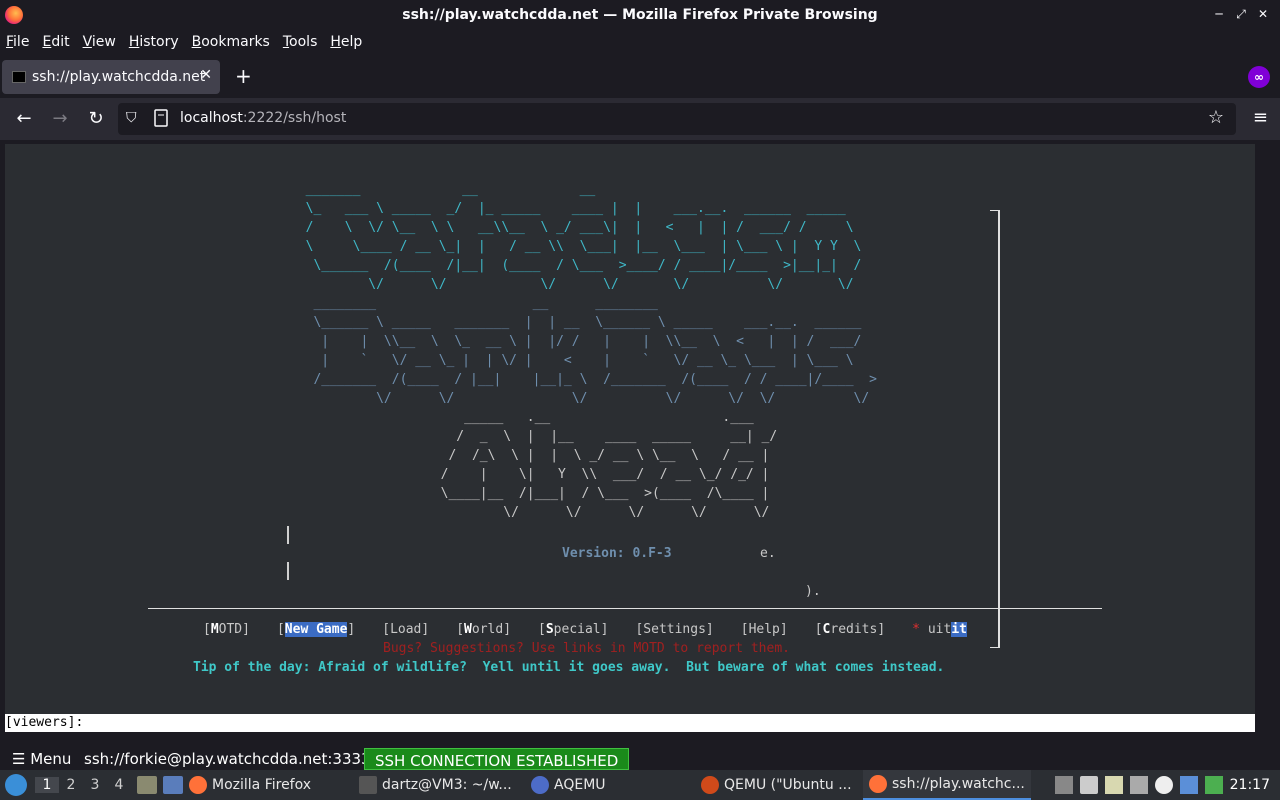 The height and width of the screenshot is (800, 1280). What do you see at coordinates (96, 119) in the screenshot?
I see `reload-icon: ↻` at bounding box center [96, 119].